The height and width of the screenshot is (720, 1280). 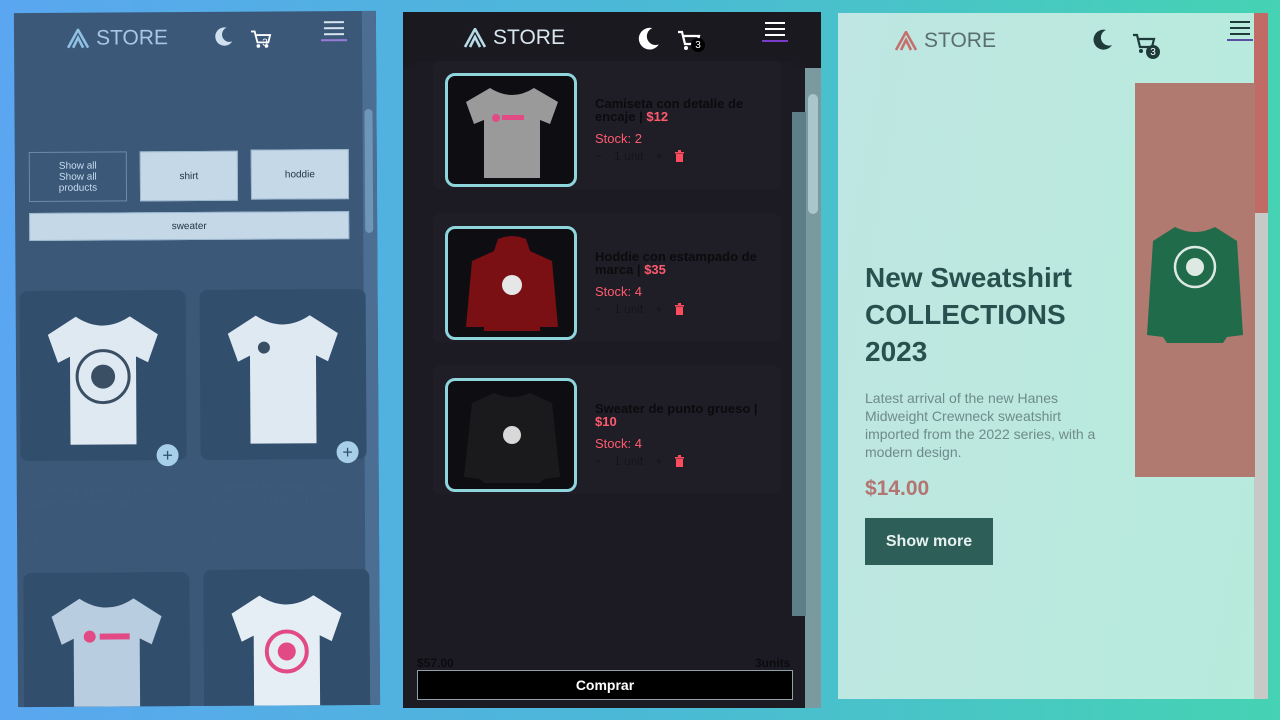 What do you see at coordinates (220, 538) in the screenshot?
I see `product-price: $15` at bounding box center [220, 538].